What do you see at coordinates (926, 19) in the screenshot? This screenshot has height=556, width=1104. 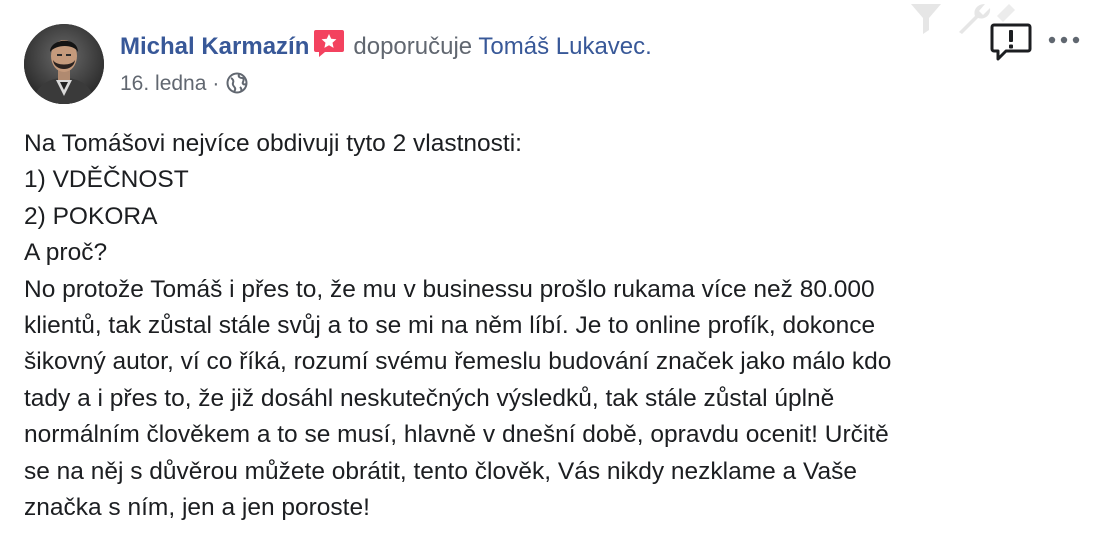 I see `filter-icon` at bounding box center [926, 19].